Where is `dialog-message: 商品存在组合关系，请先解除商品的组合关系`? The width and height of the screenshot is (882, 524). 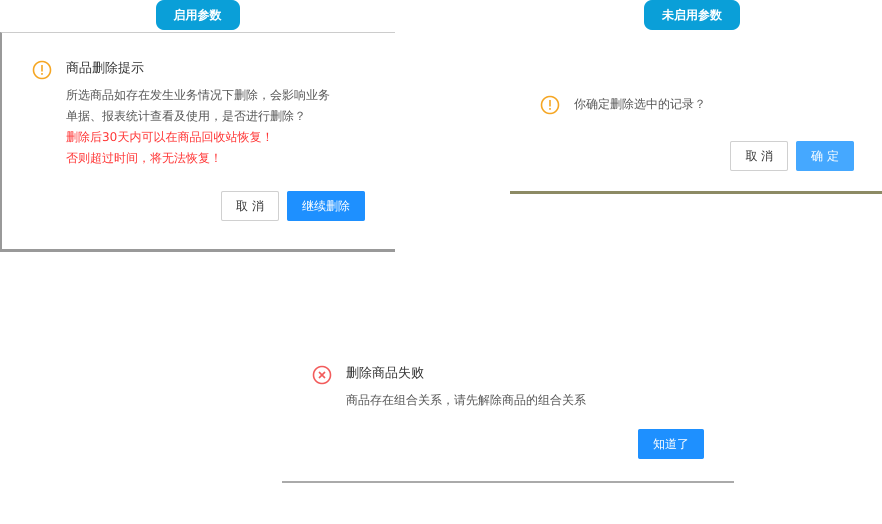 dialog-message: 商品存在组合关系，请先解除商品的组合关系 is located at coordinates (466, 400).